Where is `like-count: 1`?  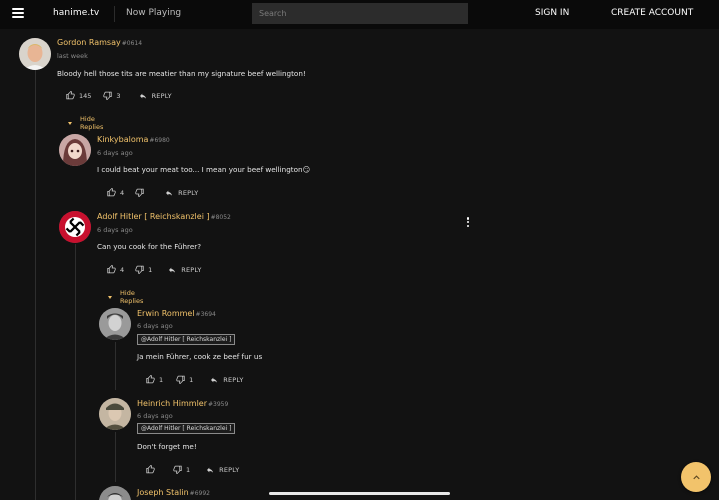
like-count: 1 is located at coordinates (161, 379).